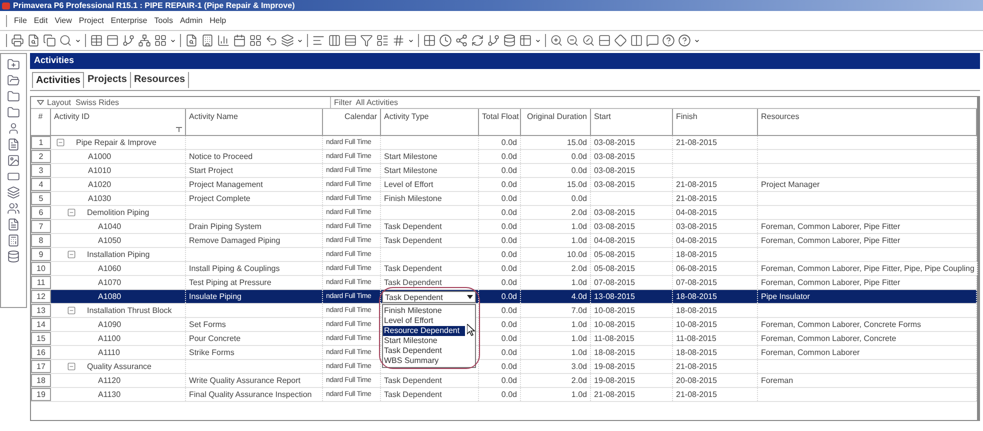  What do you see at coordinates (163, 20) in the screenshot?
I see `menu-item: Tools` at bounding box center [163, 20].